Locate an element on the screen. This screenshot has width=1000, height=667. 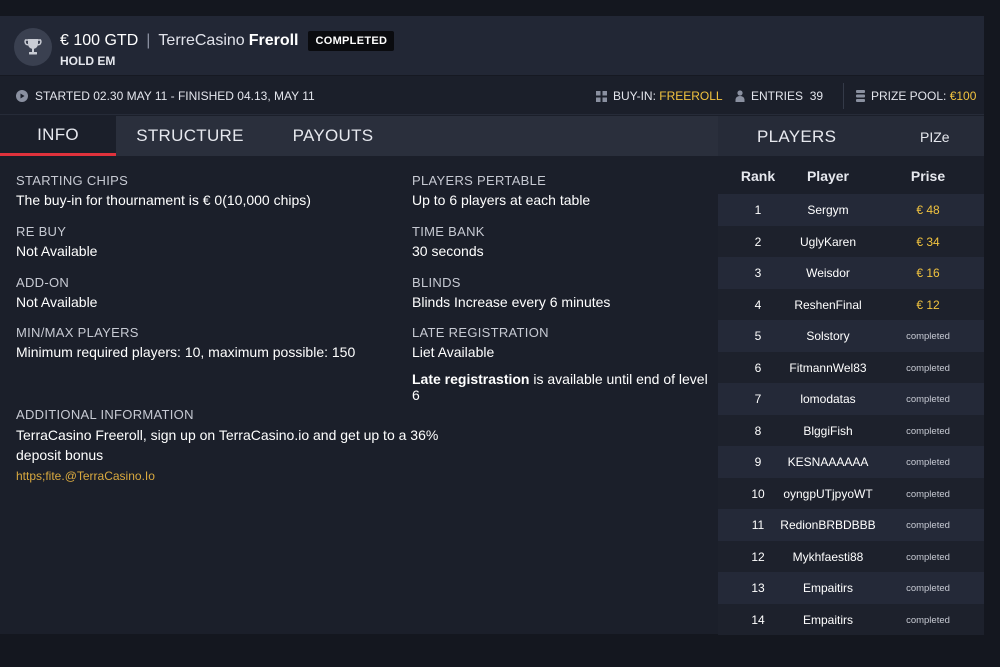
players-column-headers: Rank Player Prise is located at coordinates (851, 175).